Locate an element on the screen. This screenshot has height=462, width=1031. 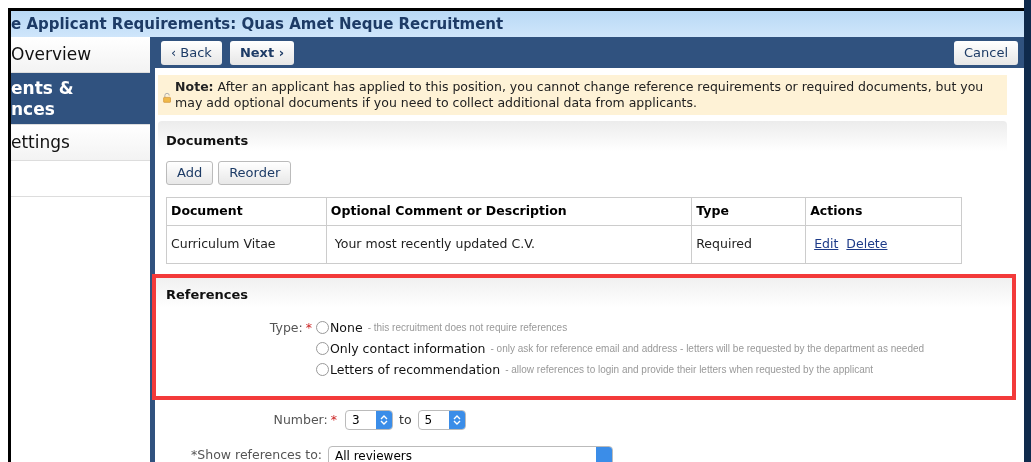
number-select: 5 is located at coordinates (441, 420).